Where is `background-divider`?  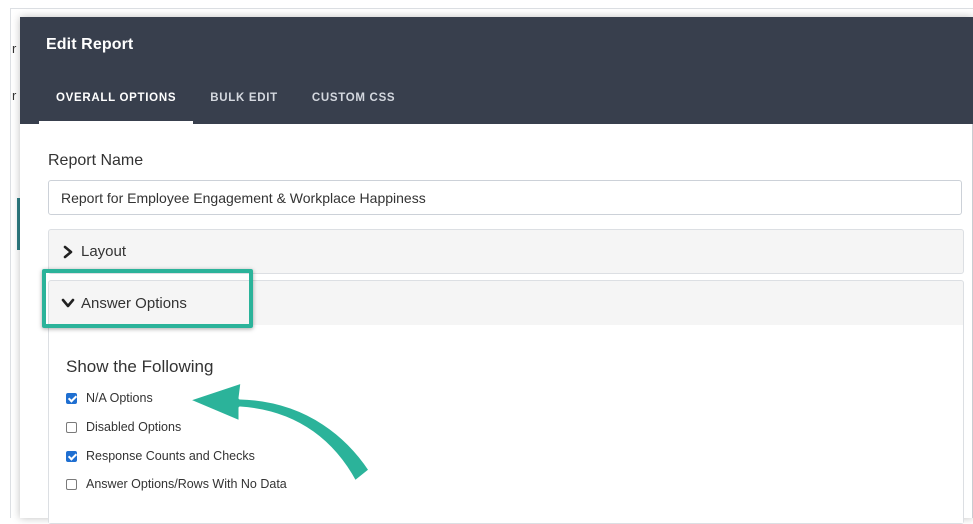
background-divider is located at coordinates (491, 8).